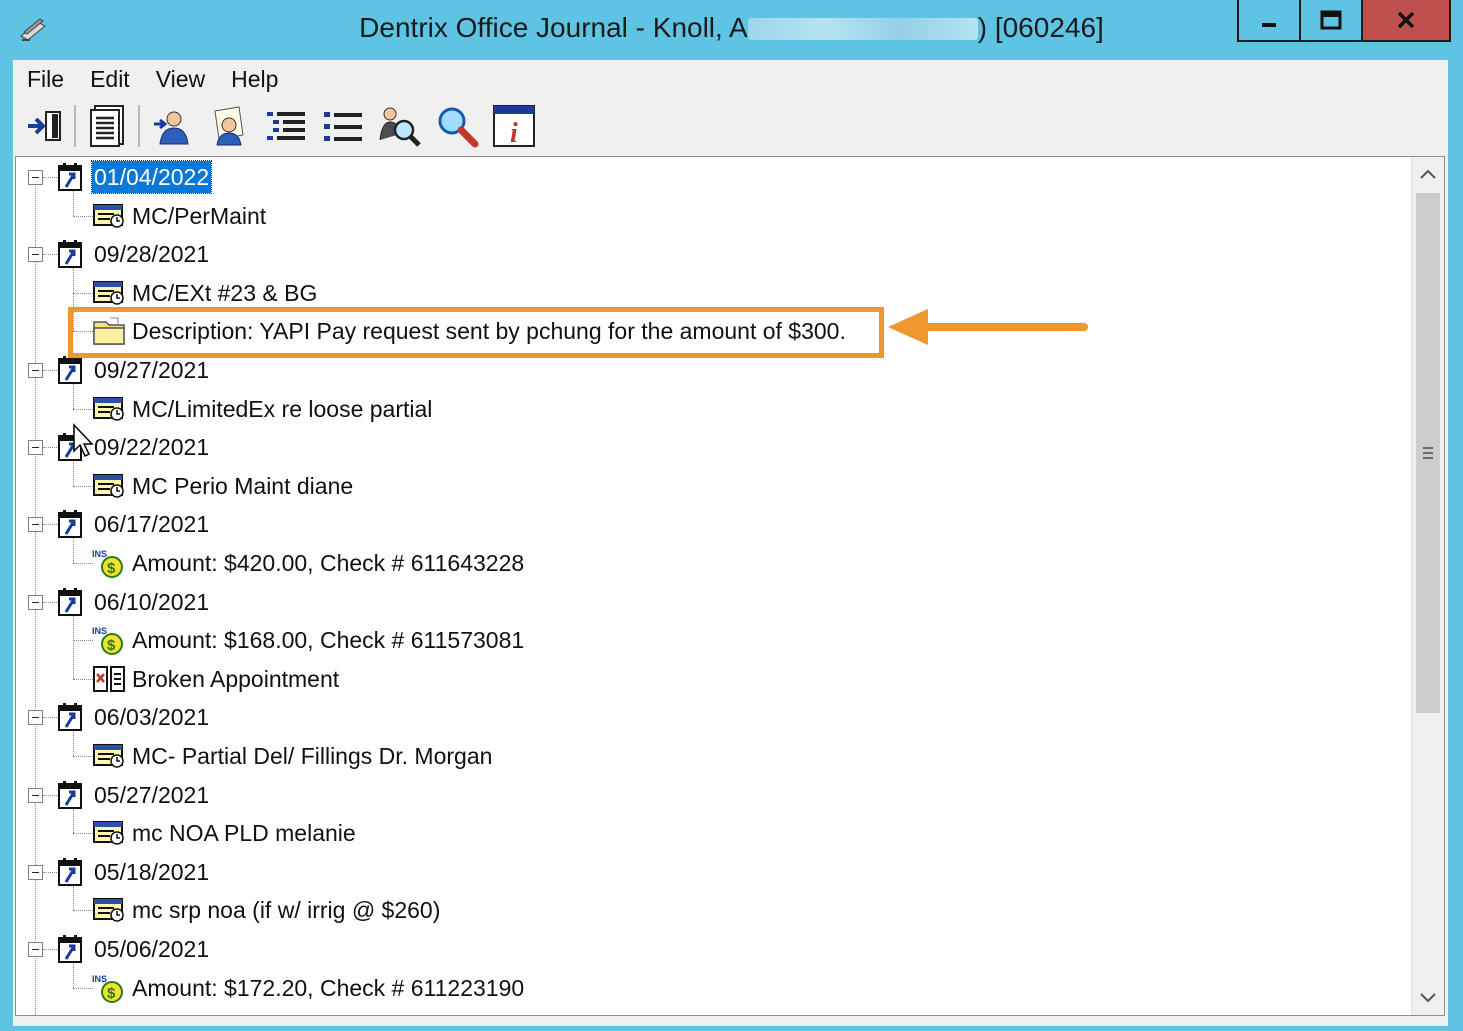 Image resolution: width=1463 pixels, height=1031 pixels. I want to click on tree-date-node: 09/28/2021, so click(151, 254).